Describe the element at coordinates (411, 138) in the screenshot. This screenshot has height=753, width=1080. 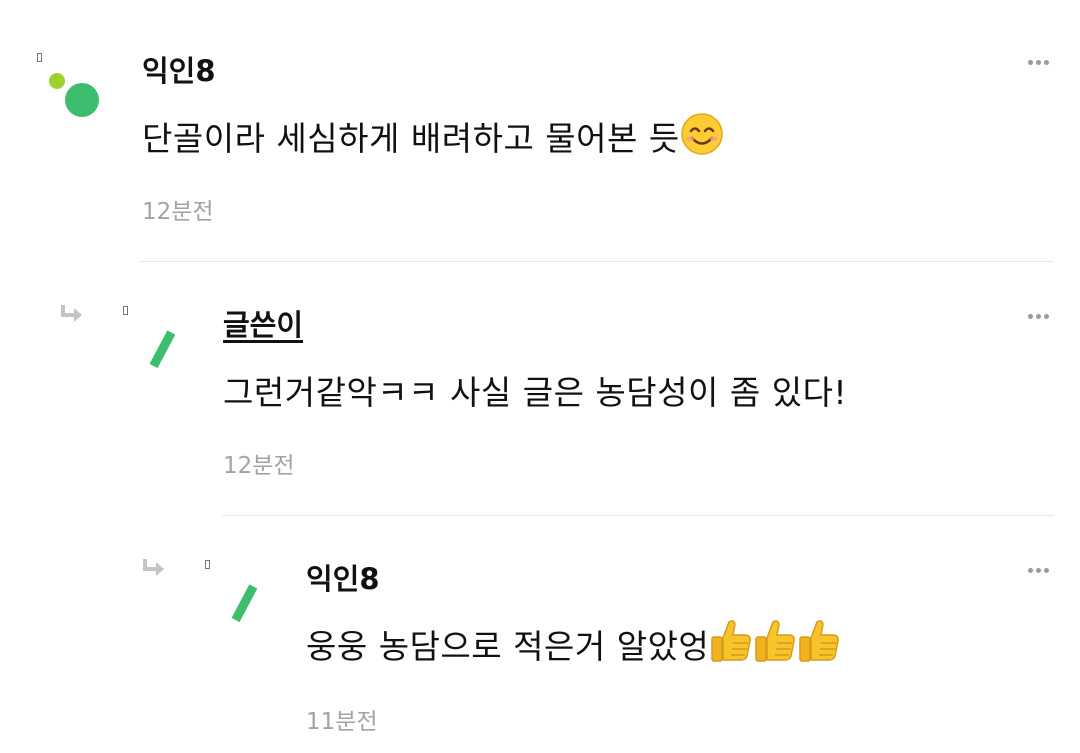
I see `comment-text-content: 단골이라 세심하게 배려하고 물어본 듯` at that location.